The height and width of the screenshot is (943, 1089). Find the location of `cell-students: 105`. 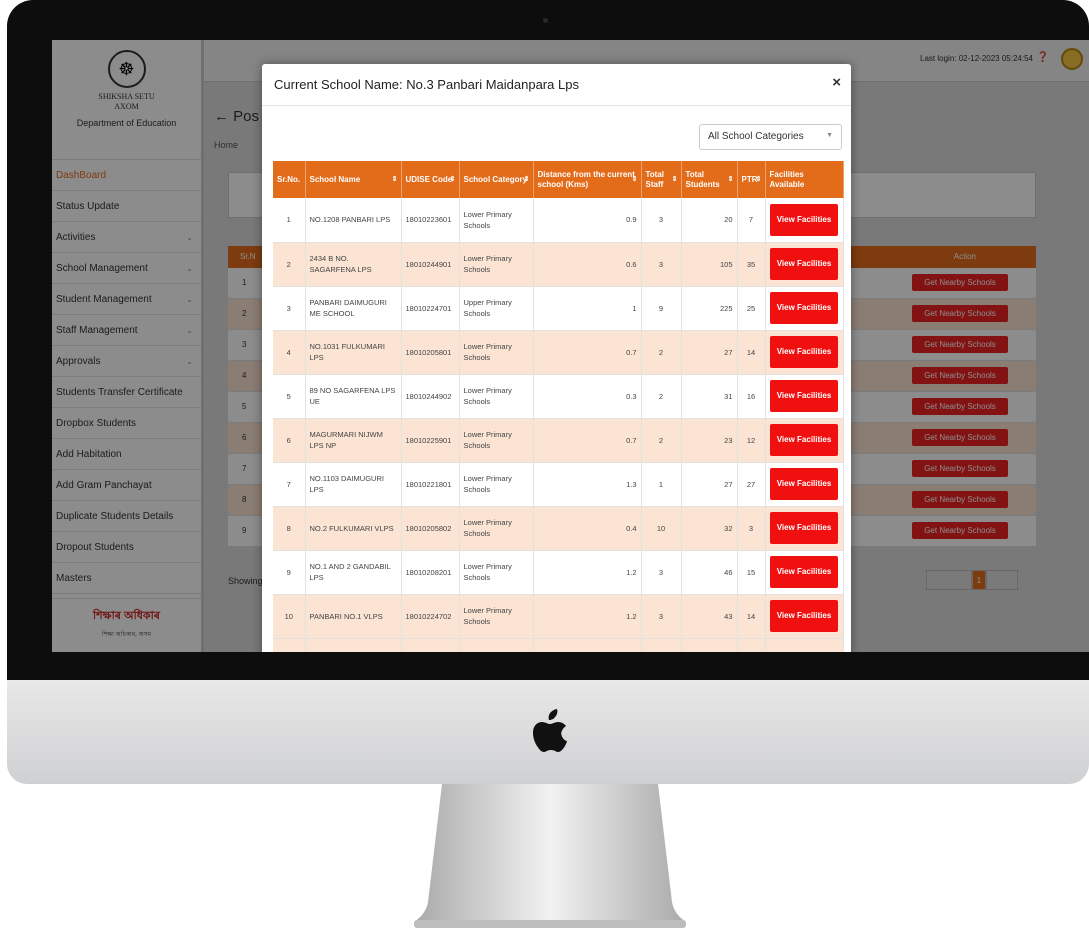

cell-students: 105 is located at coordinates (709, 264).